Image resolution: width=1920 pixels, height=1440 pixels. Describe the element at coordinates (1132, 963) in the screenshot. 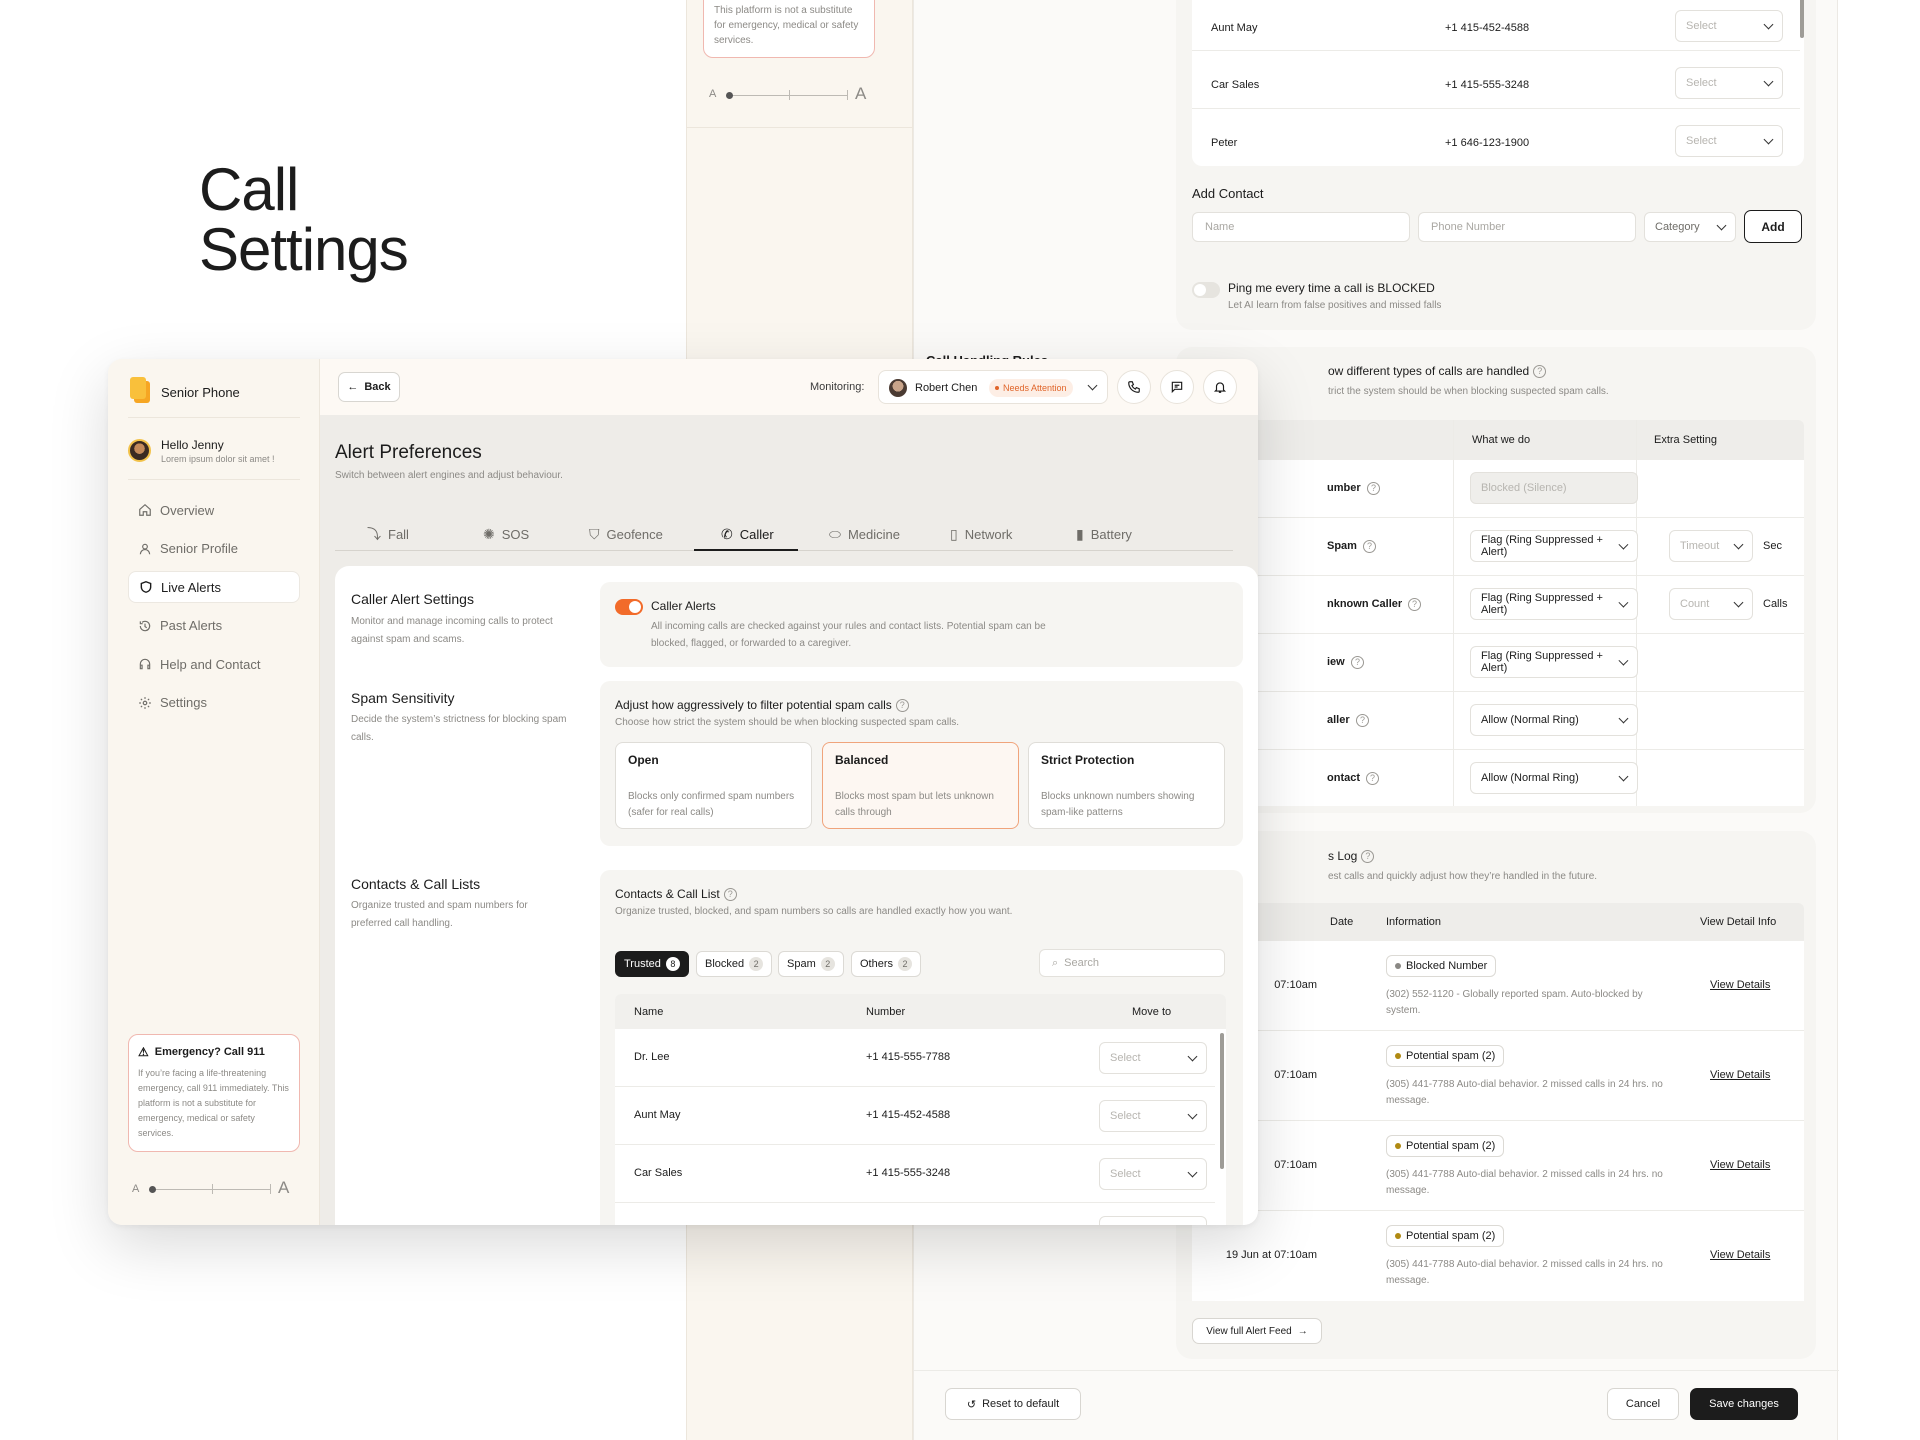

I see `search-input: ⌕ Search` at that location.